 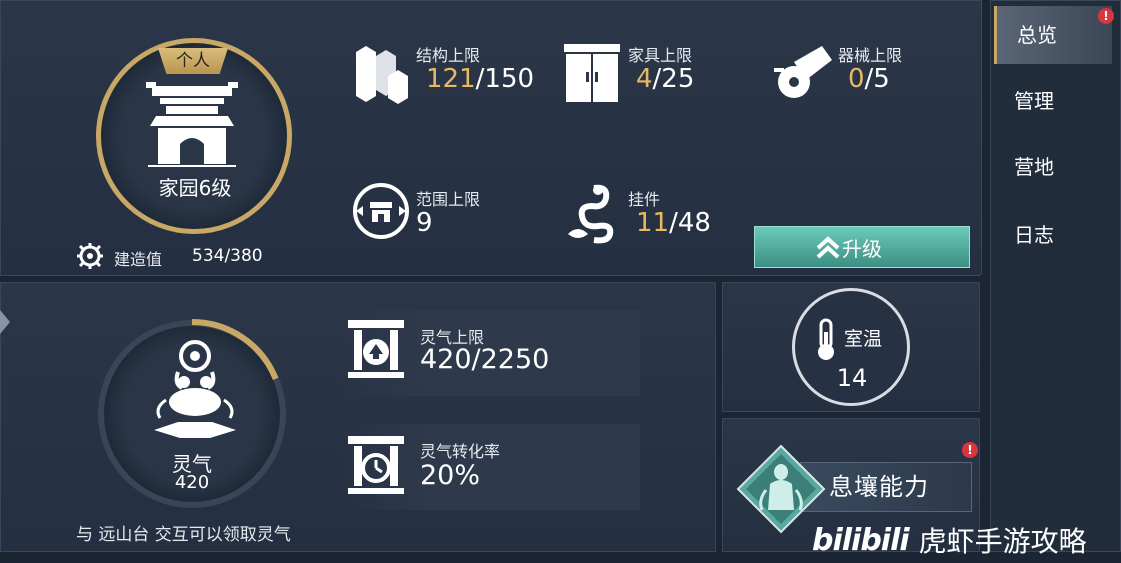 What do you see at coordinates (183, 535) in the screenshot?
I see `spirit-hint: 与 远山台 交互可以领取灵气` at bounding box center [183, 535].